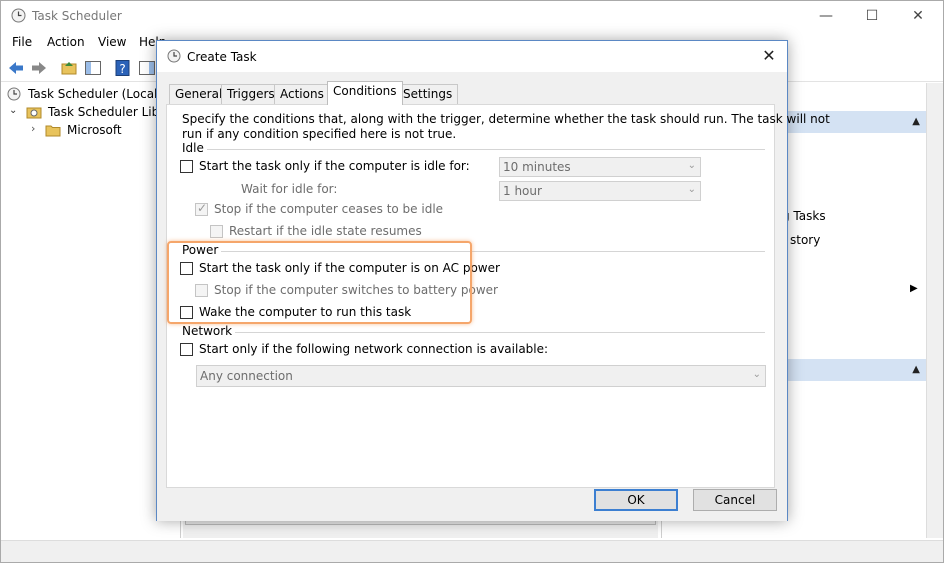  I want to click on idle-duration-combo: 10 minutes ⌄, so click(600, 167).